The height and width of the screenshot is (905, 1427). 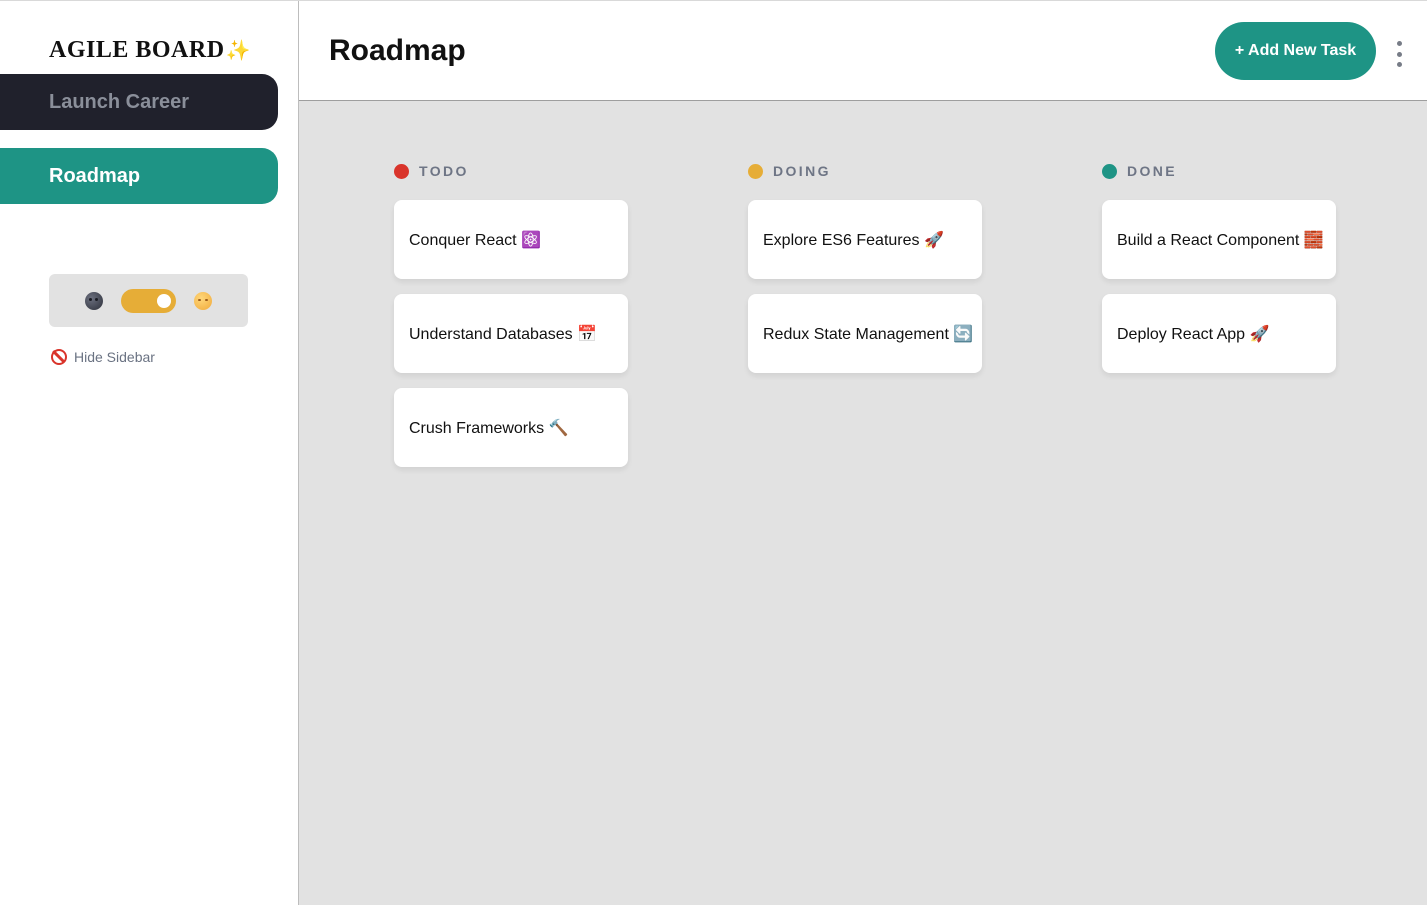 I want to click on more-options-icon, so click(x=1399, y=54).